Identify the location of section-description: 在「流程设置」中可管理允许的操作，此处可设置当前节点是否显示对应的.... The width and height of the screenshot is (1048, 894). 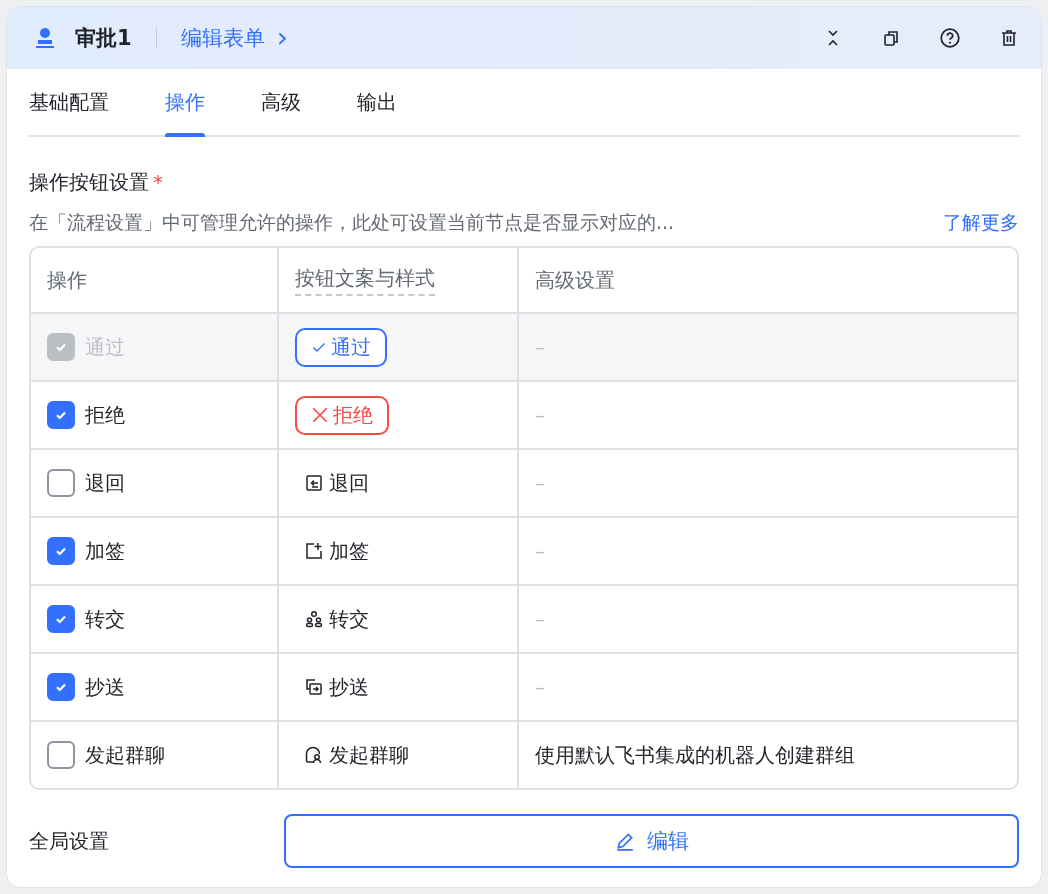
(352, 222).